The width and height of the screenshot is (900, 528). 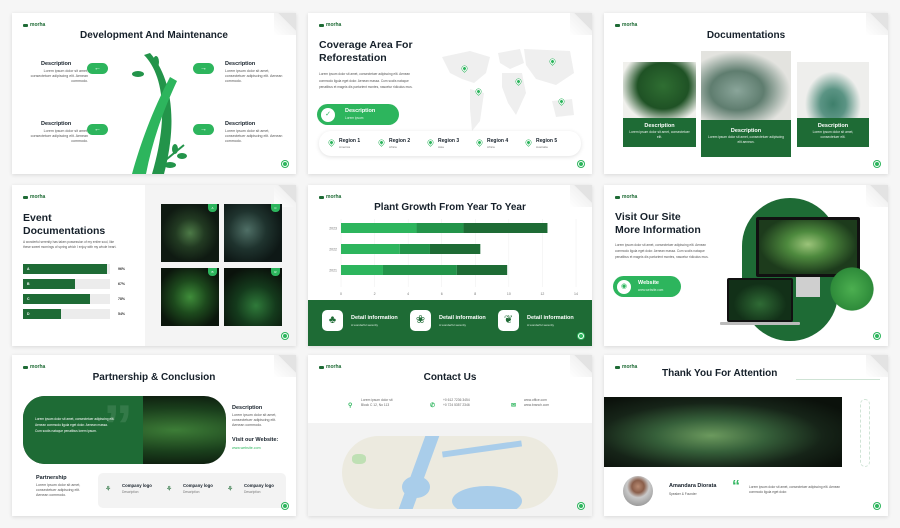 I want to click on quote-icon: “, so click(x=736, y=486).